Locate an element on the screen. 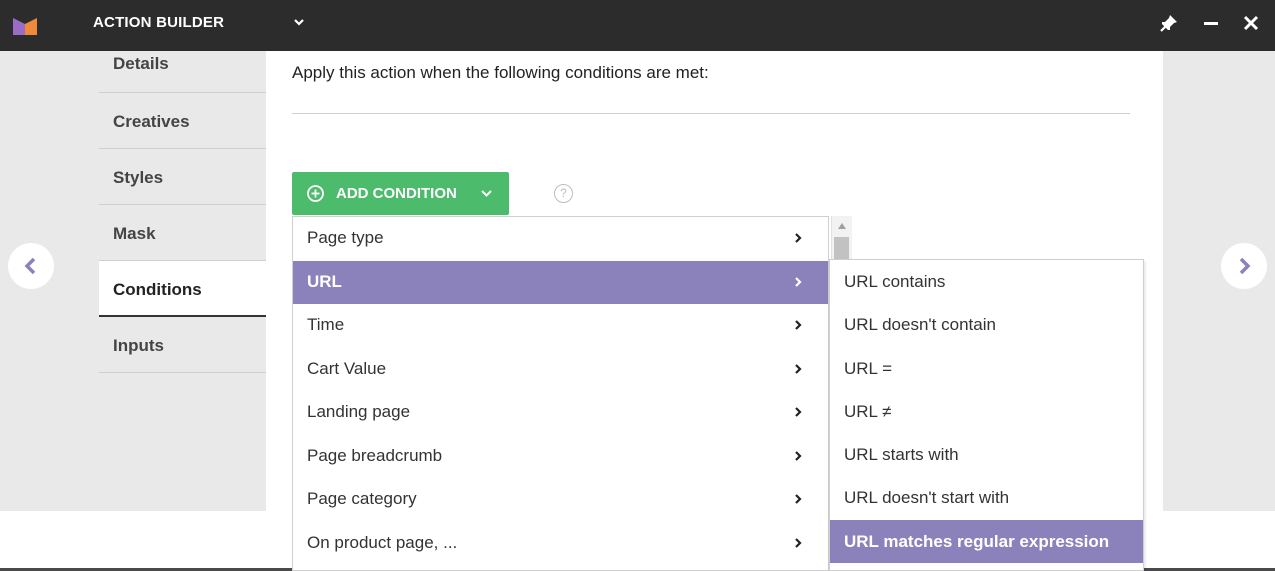  url-not-equals-option: URL ≠ is located at coordinates (986, 411).